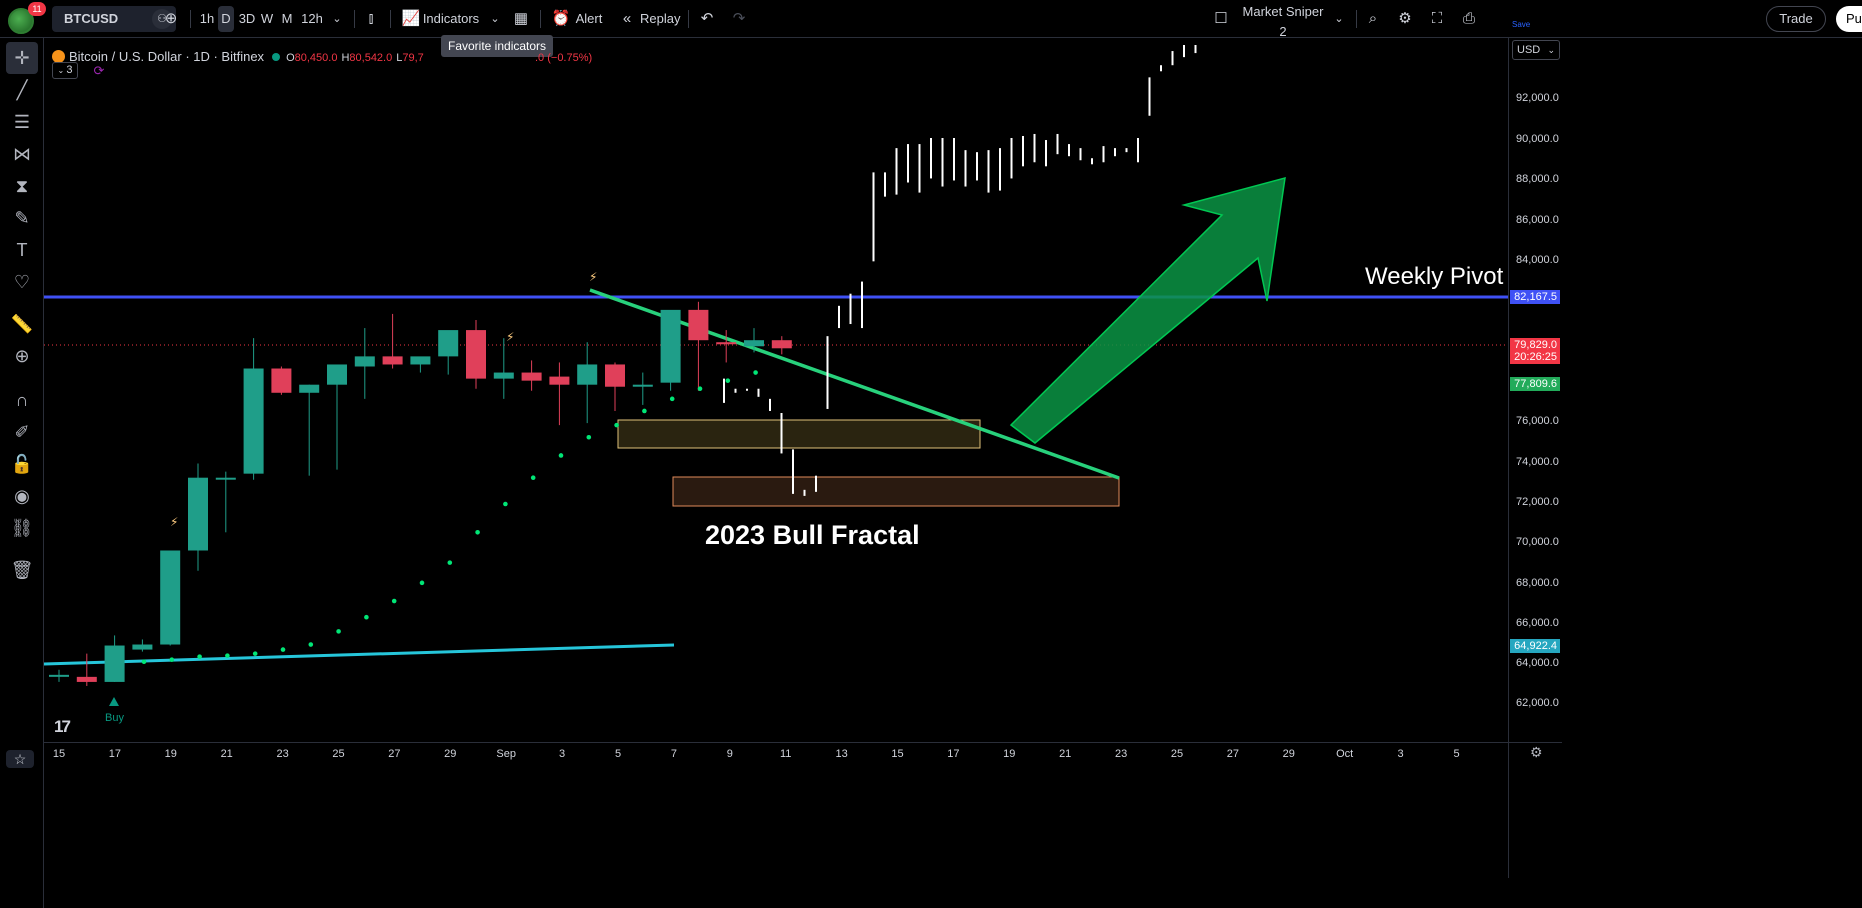 This screenshot has height=908, width=1862. What do you see at coordinates (22, 282) in the screenshot?
I see `heart-icon: ♡` at bounding box center [22, 282].